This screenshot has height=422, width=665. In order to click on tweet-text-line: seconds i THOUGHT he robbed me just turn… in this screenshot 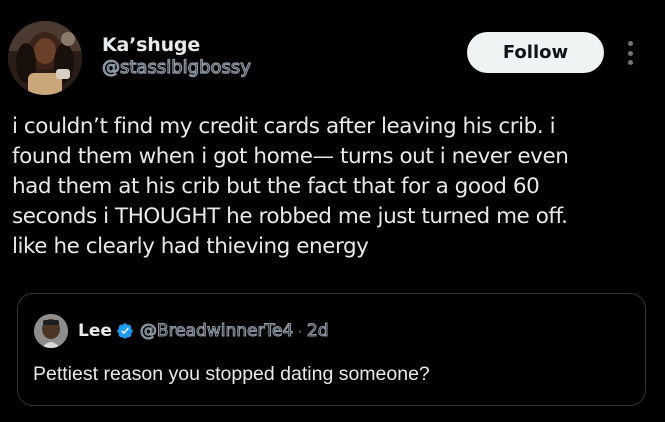, I will do `click(290, 216)`.